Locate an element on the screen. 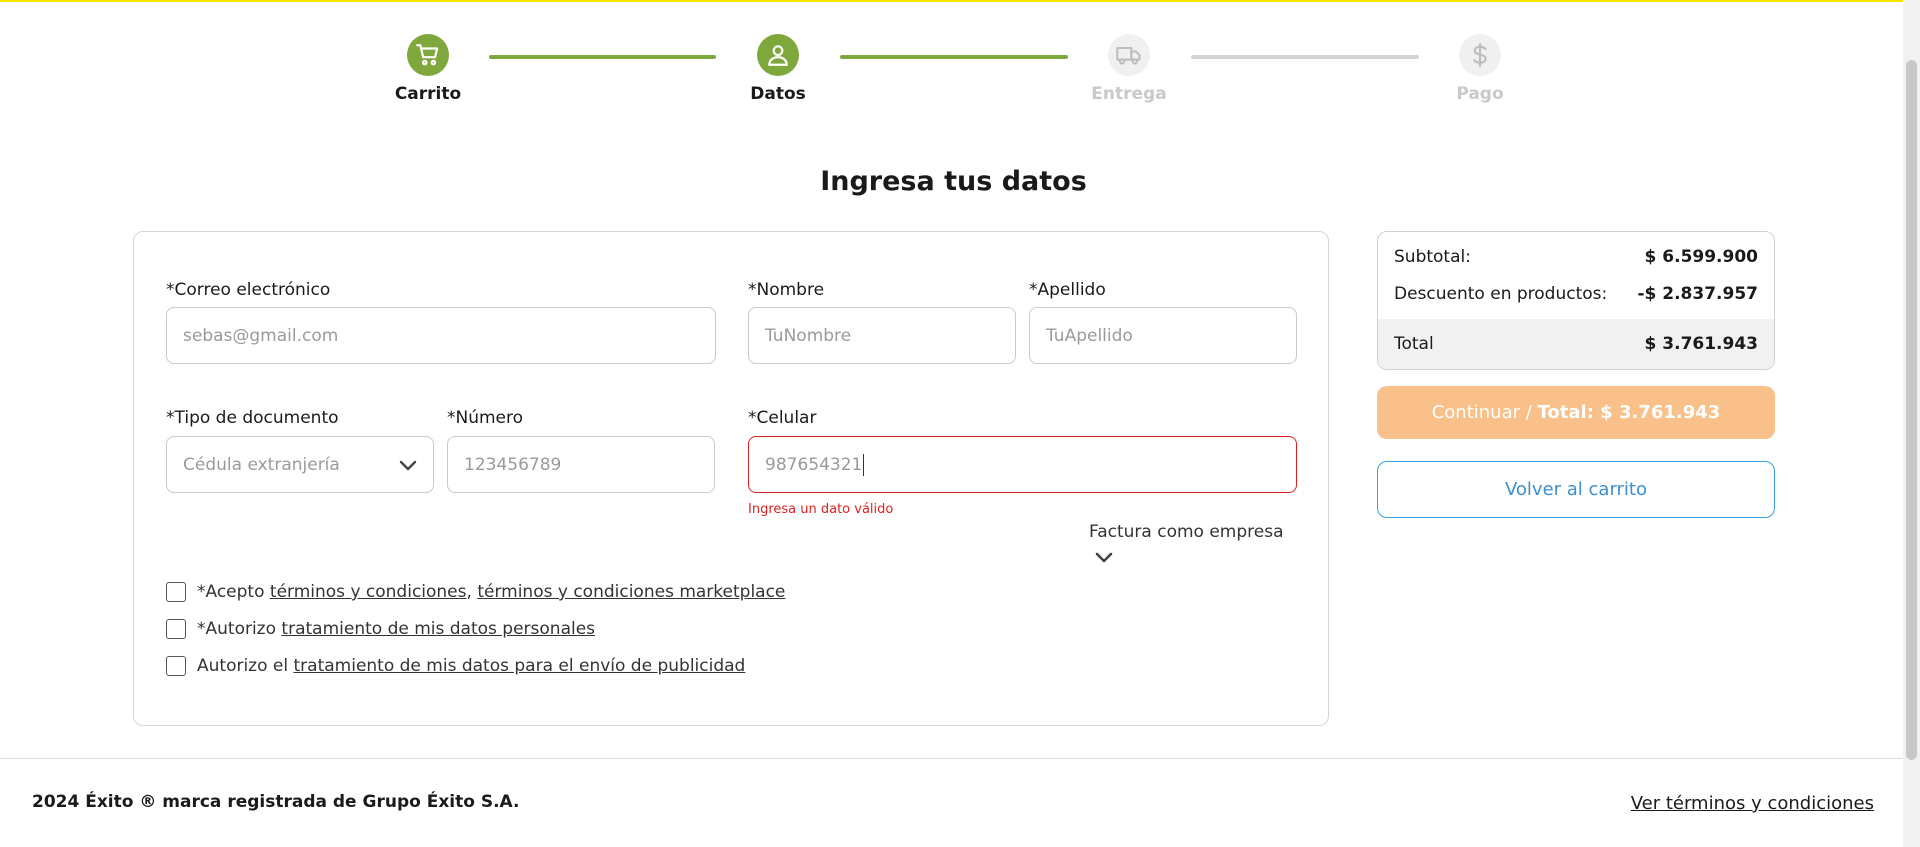  numero-field: 123456789 is located at coordinates (581, 464).